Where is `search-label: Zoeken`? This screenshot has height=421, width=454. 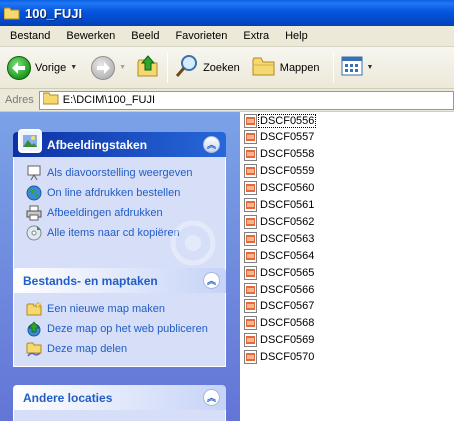
search-label: Zoeken is located at coordinates (221, 67).